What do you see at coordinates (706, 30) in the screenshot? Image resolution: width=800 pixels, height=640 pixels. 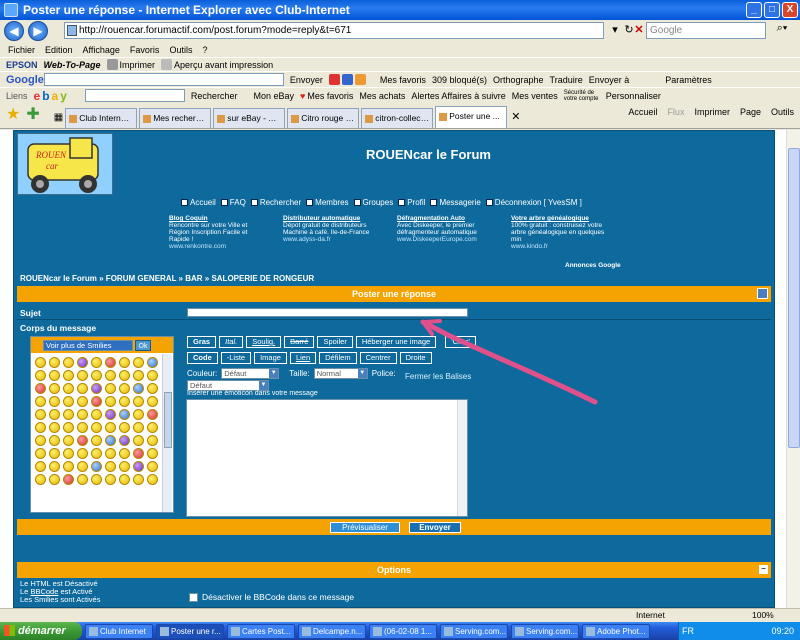 I see `search-input: Google` at bounding box center [706, 30].